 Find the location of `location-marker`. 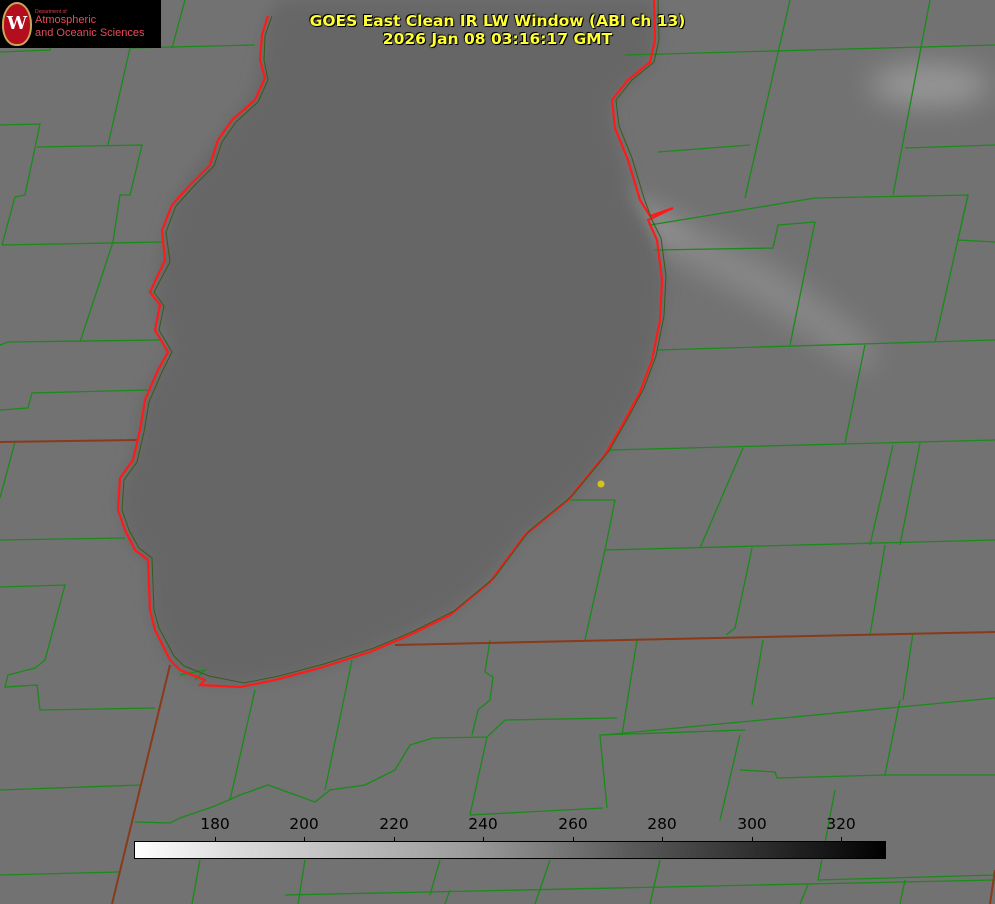

location-marker is located at coordinates (601, 484).